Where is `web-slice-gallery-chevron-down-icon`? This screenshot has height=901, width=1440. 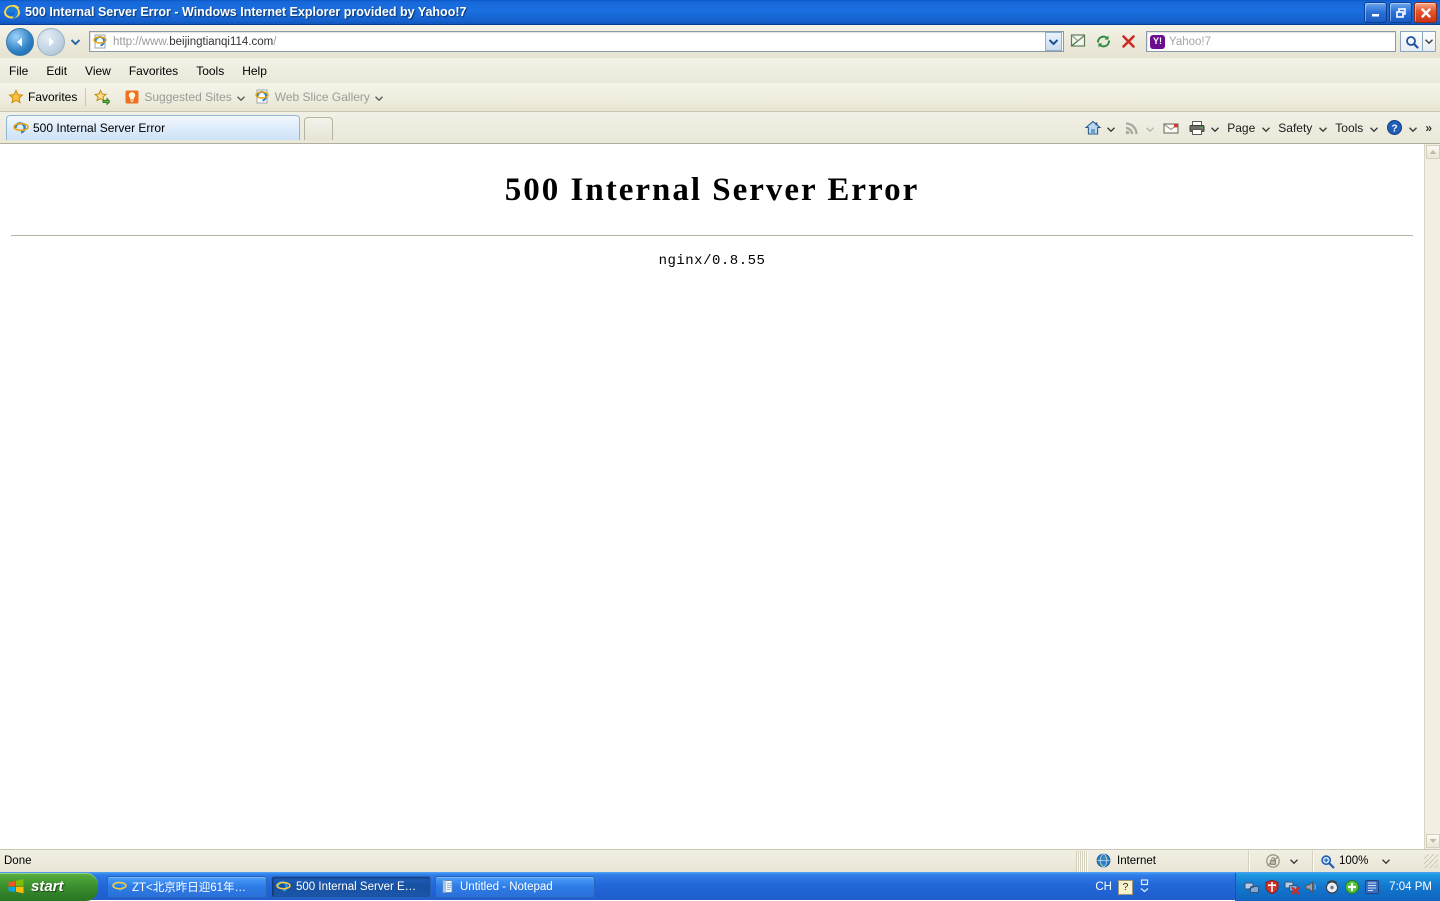 web-slice-gallery-chevron-down-icon is located at coordinates (378, 97).